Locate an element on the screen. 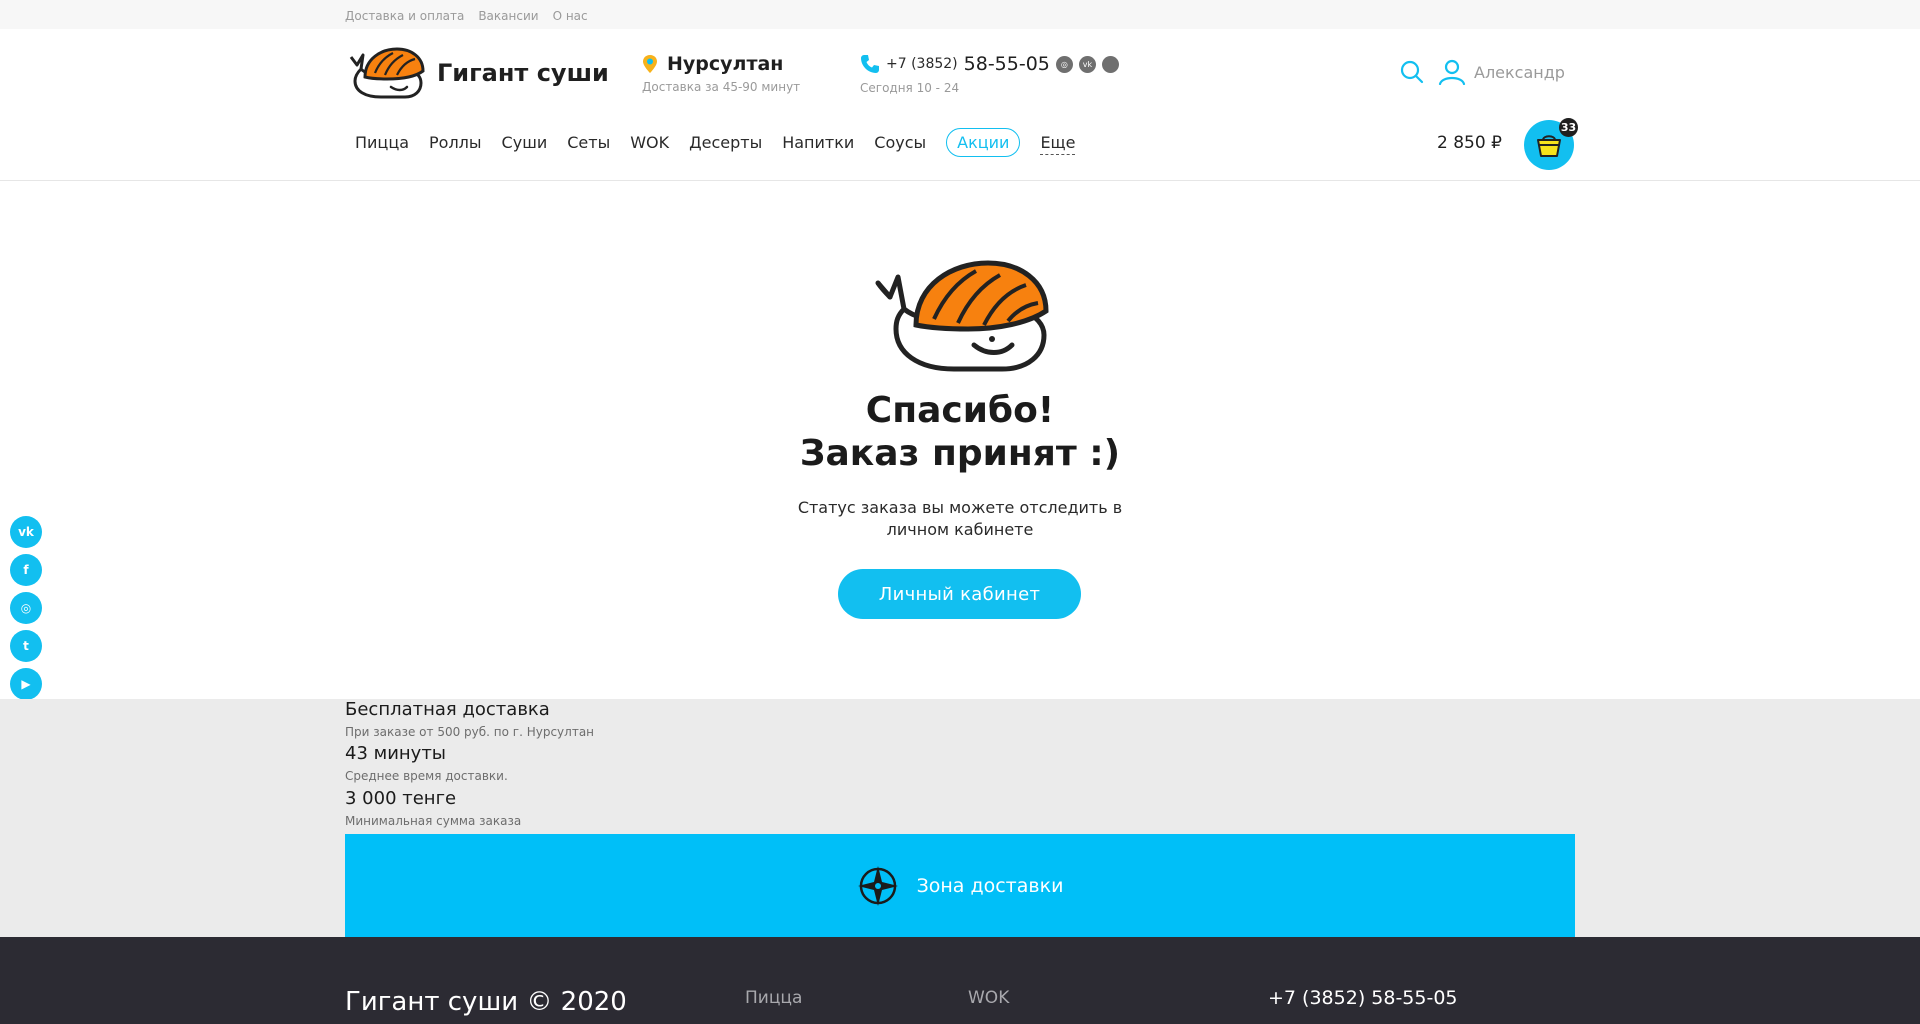 This screenshot has height=1024, width=1920. cart-count-badge: 33 is located at coordinates (1568, 127).